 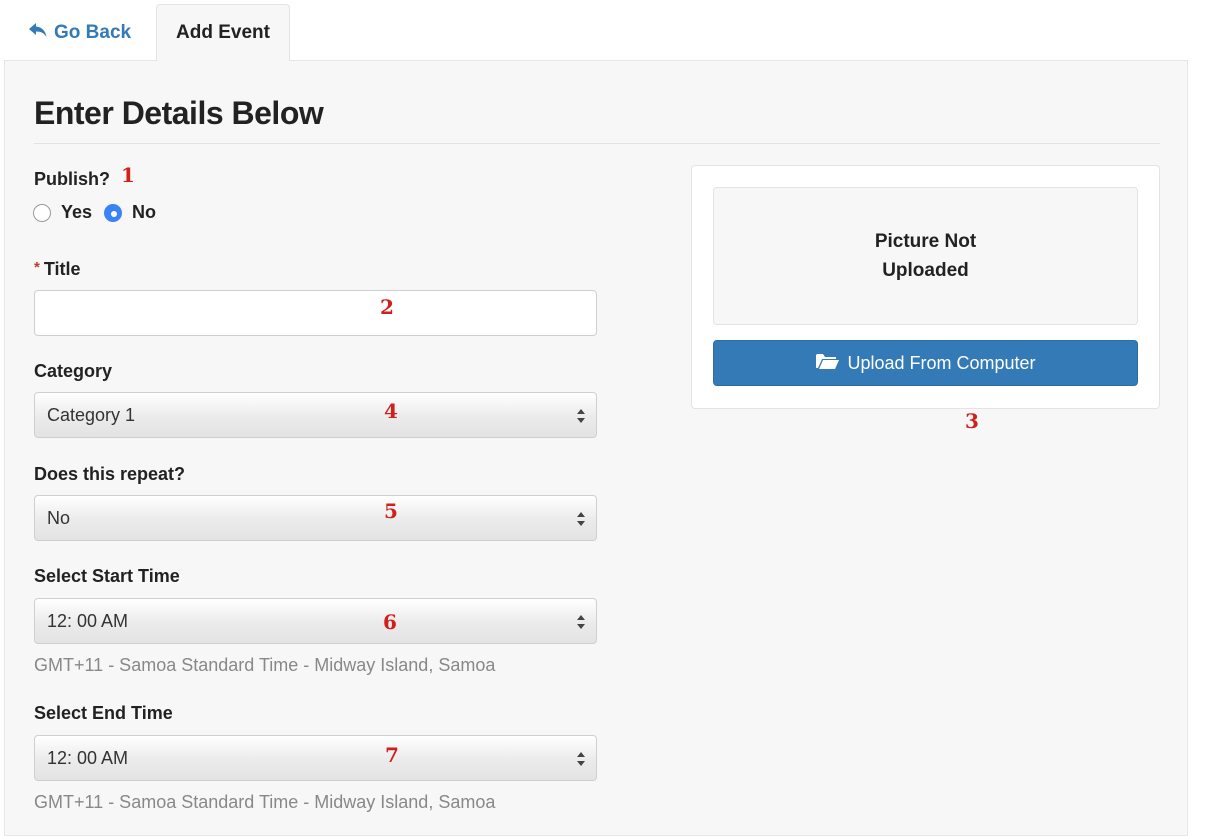 What do you see at coordinates (59, 517) in the screenshot?
I see `repeat-selected-value: No` at bounding box center [59, 517].